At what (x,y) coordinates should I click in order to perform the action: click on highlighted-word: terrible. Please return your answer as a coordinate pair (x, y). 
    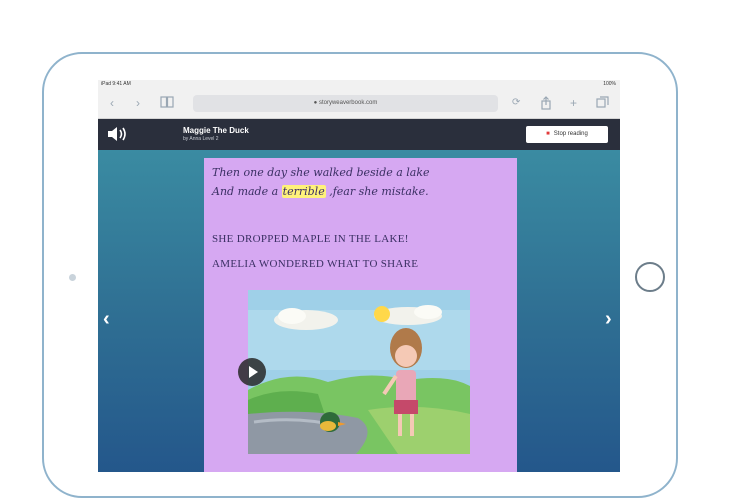
    Looking at the image, I should click on (303, 191).